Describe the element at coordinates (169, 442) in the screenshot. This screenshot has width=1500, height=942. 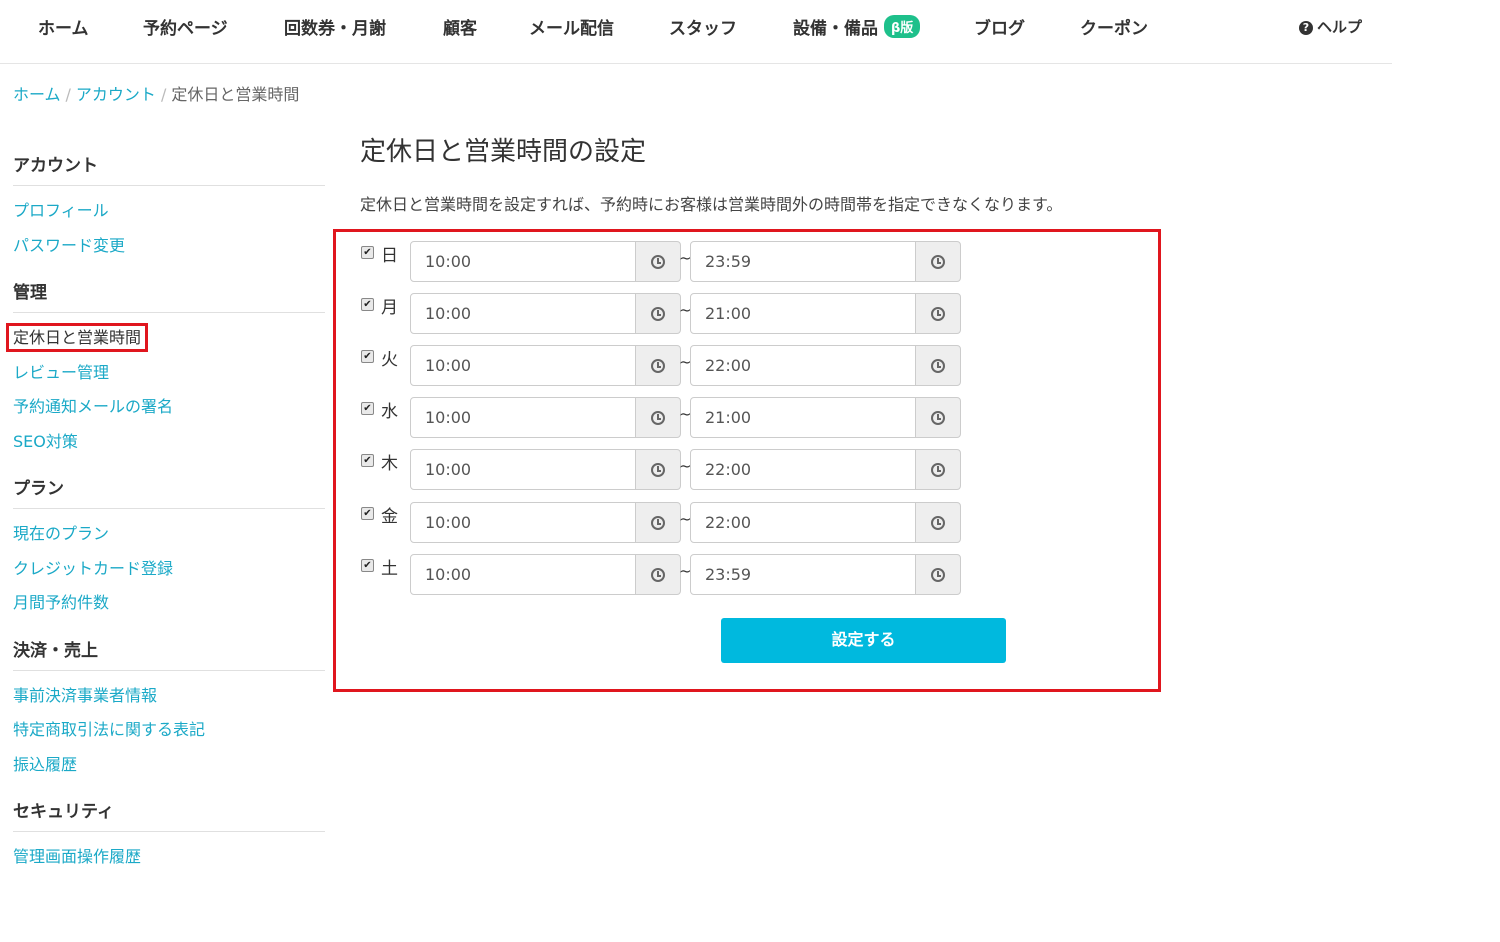
I see `sidebar-item-seo: SEO対策` at that location.